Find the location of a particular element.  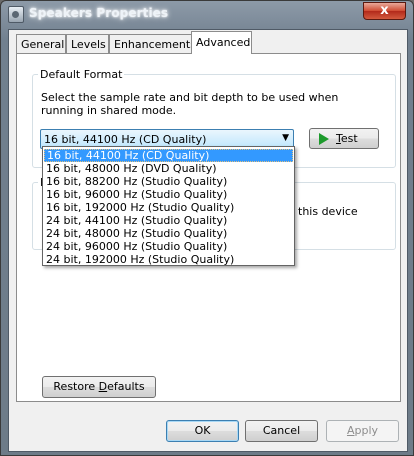

cancel-button: Cancel is located at coordinates (281, 431).